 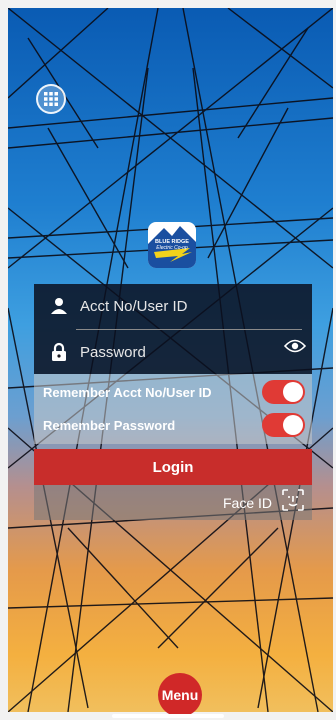 I want to click on apps-grid-icon, so click(x=51, y=99).